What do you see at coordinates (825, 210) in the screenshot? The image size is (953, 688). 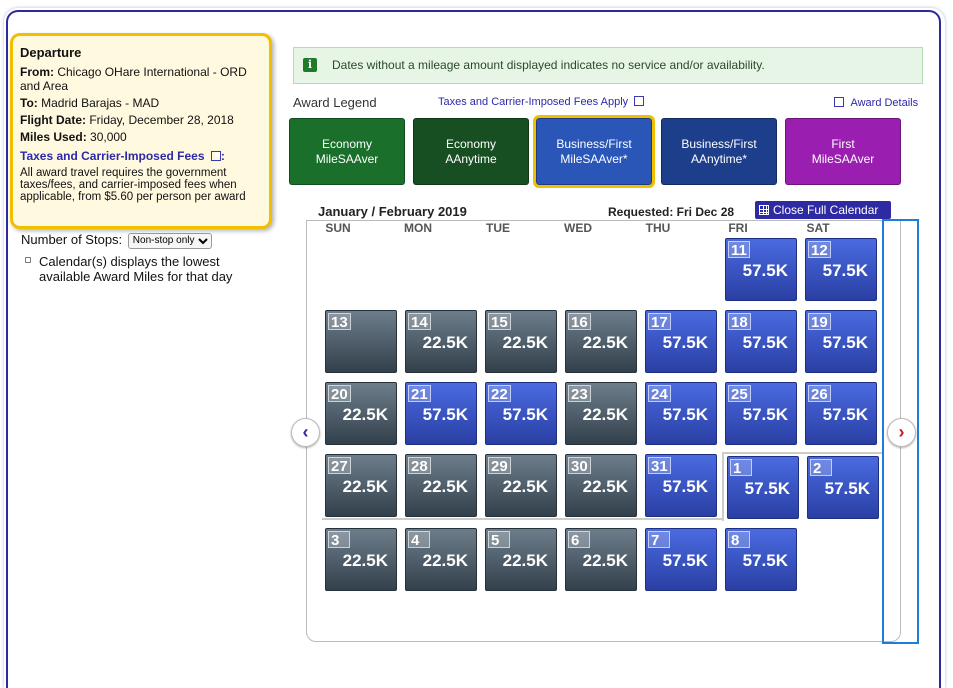 I see `close-calendar-label: Close Full Calendar` at bounding box center [825, 210].